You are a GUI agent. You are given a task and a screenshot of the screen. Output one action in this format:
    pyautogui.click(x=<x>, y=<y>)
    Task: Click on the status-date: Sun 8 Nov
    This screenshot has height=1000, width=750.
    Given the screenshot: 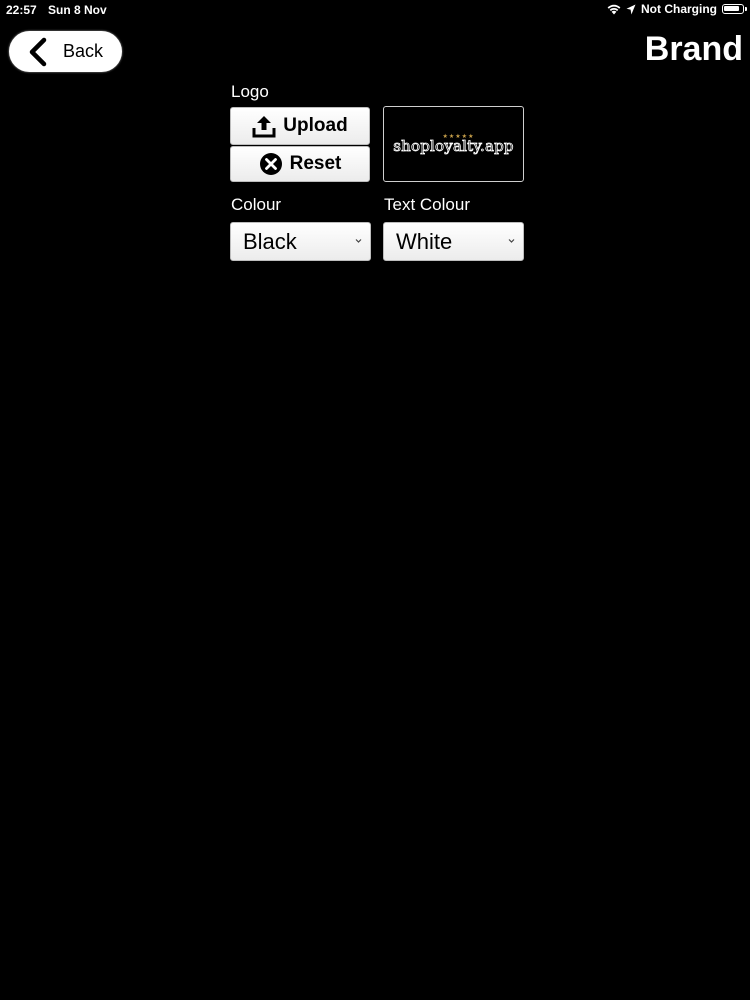 What is the action you would take?
    pyautogui.click(x=77, y=10)
    